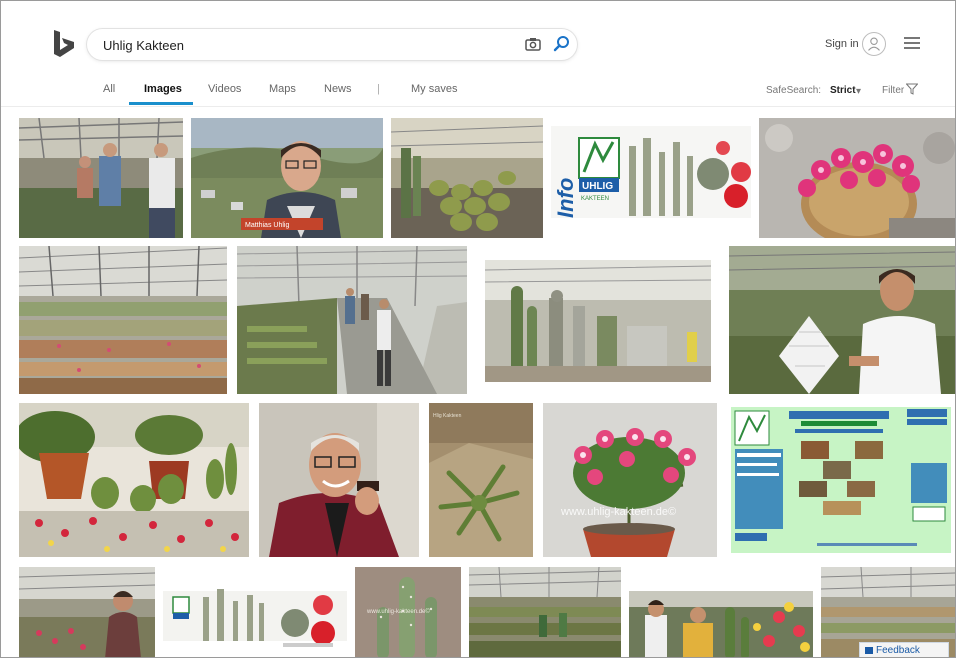 The width and height of the screenshot is (956, 658). Describe the element at coordinates (434, 89) in the screenshot. I see `tab-my-saves: My saves` at that location.